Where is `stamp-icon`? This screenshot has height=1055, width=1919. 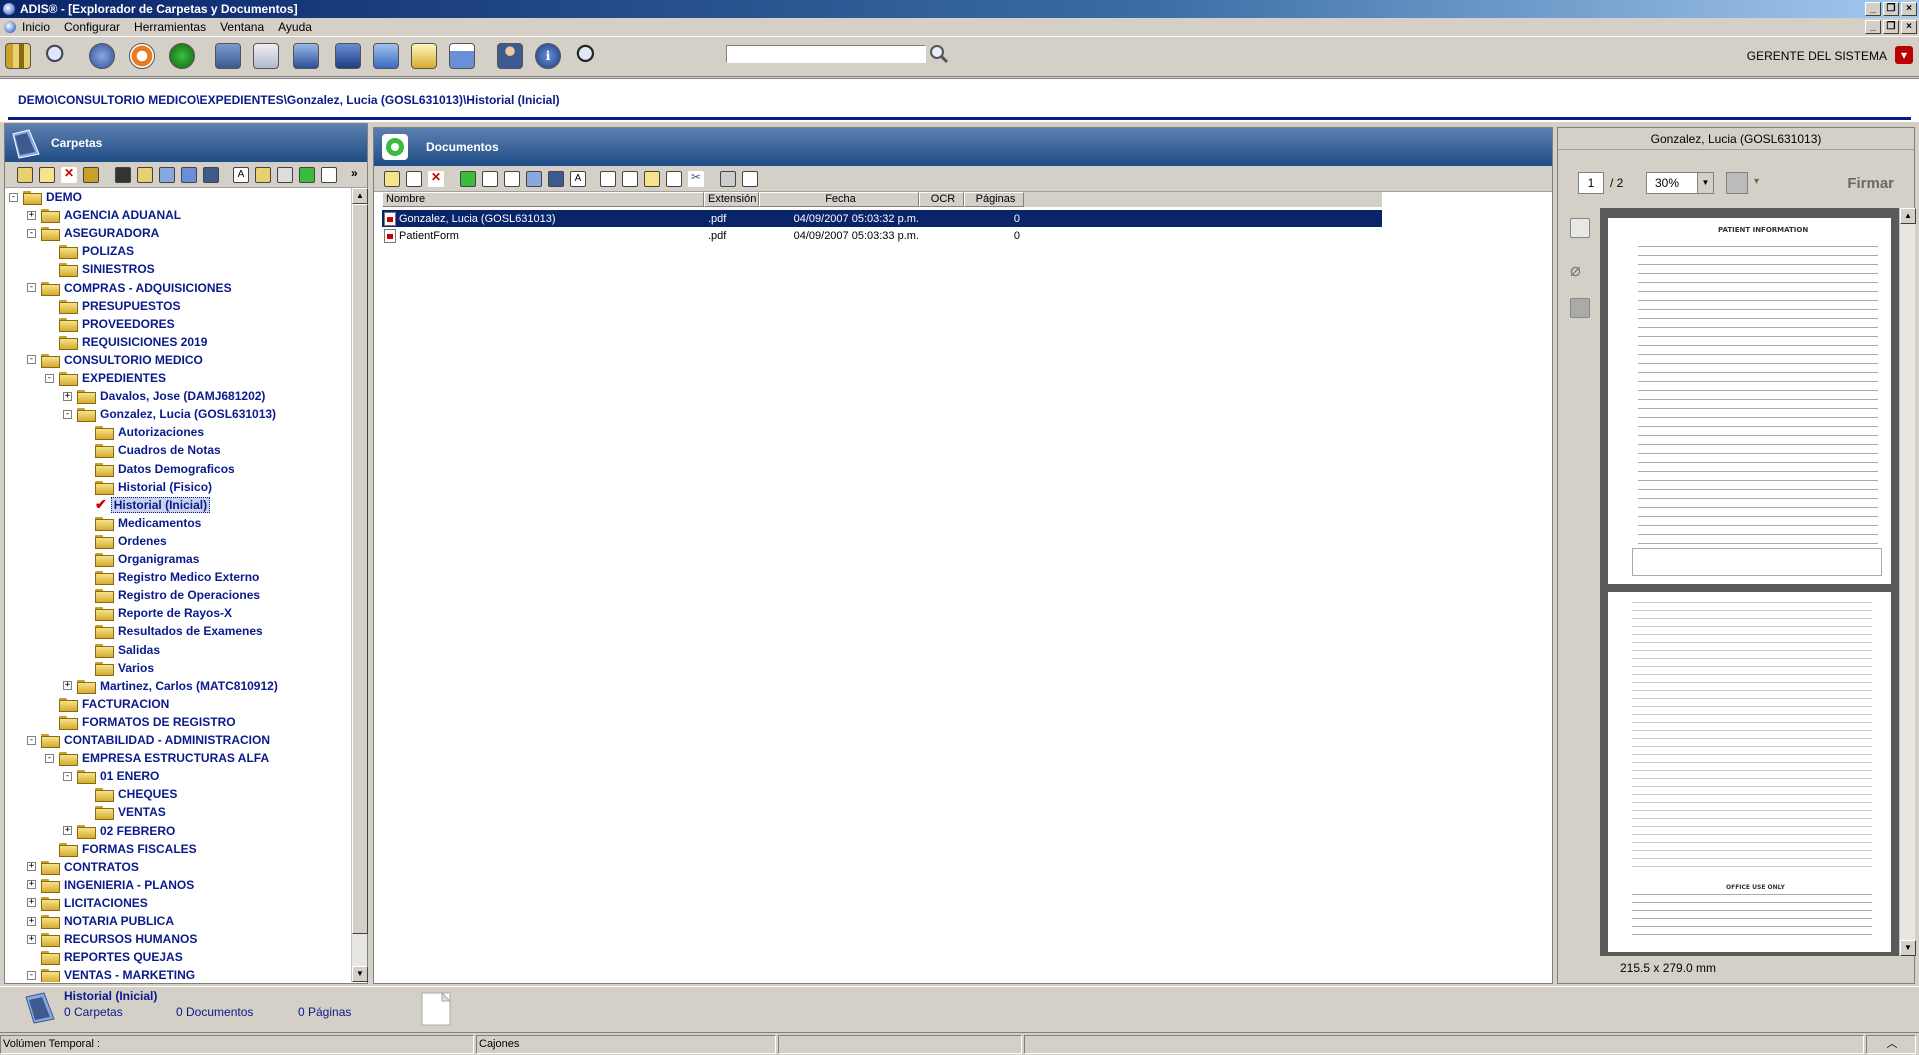 stamp-icon is located at coordinates (728, 179).